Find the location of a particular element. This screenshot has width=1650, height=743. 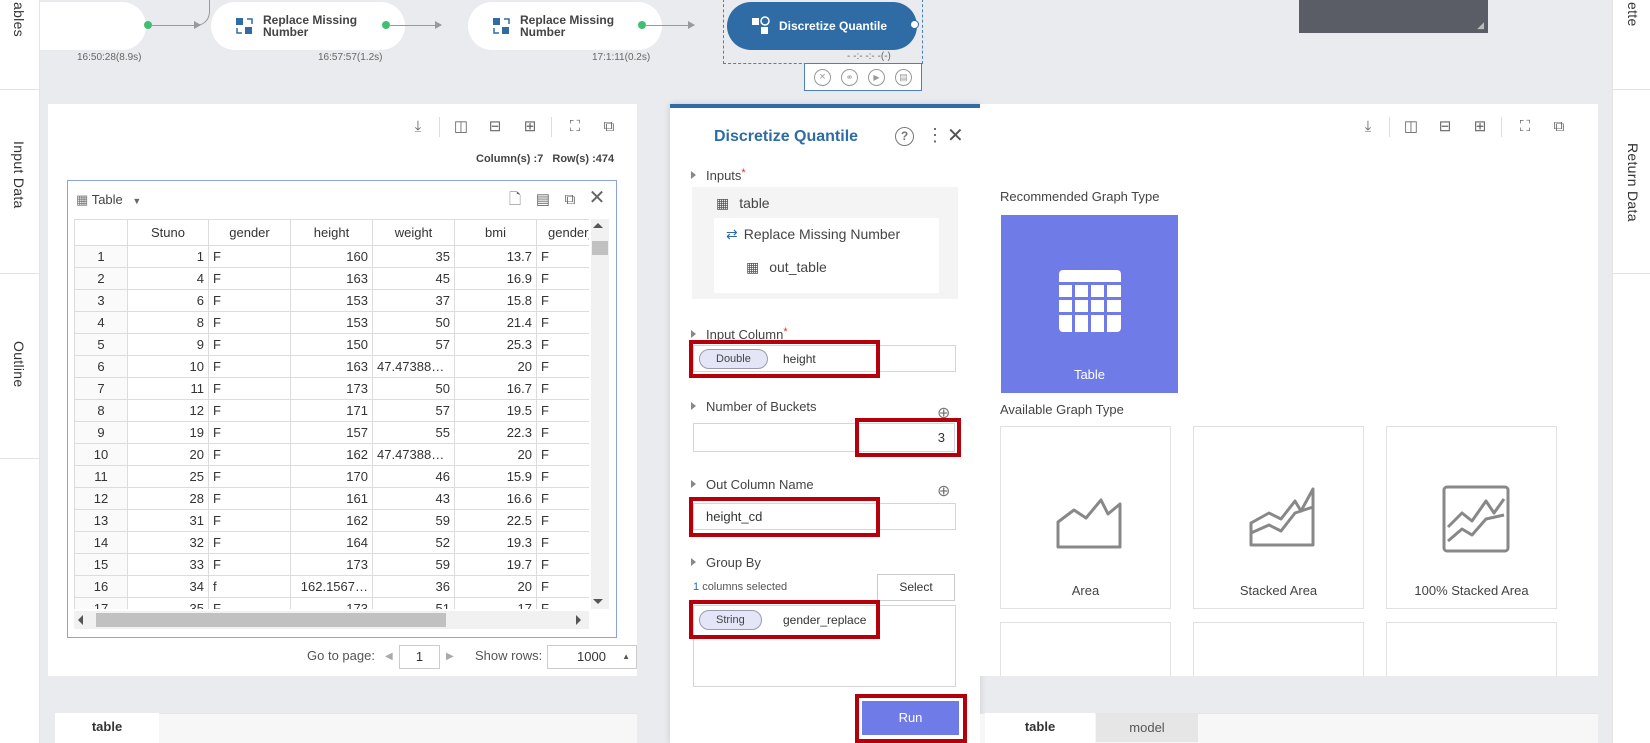

column-header: bmi is located at coordinates (495, 232).